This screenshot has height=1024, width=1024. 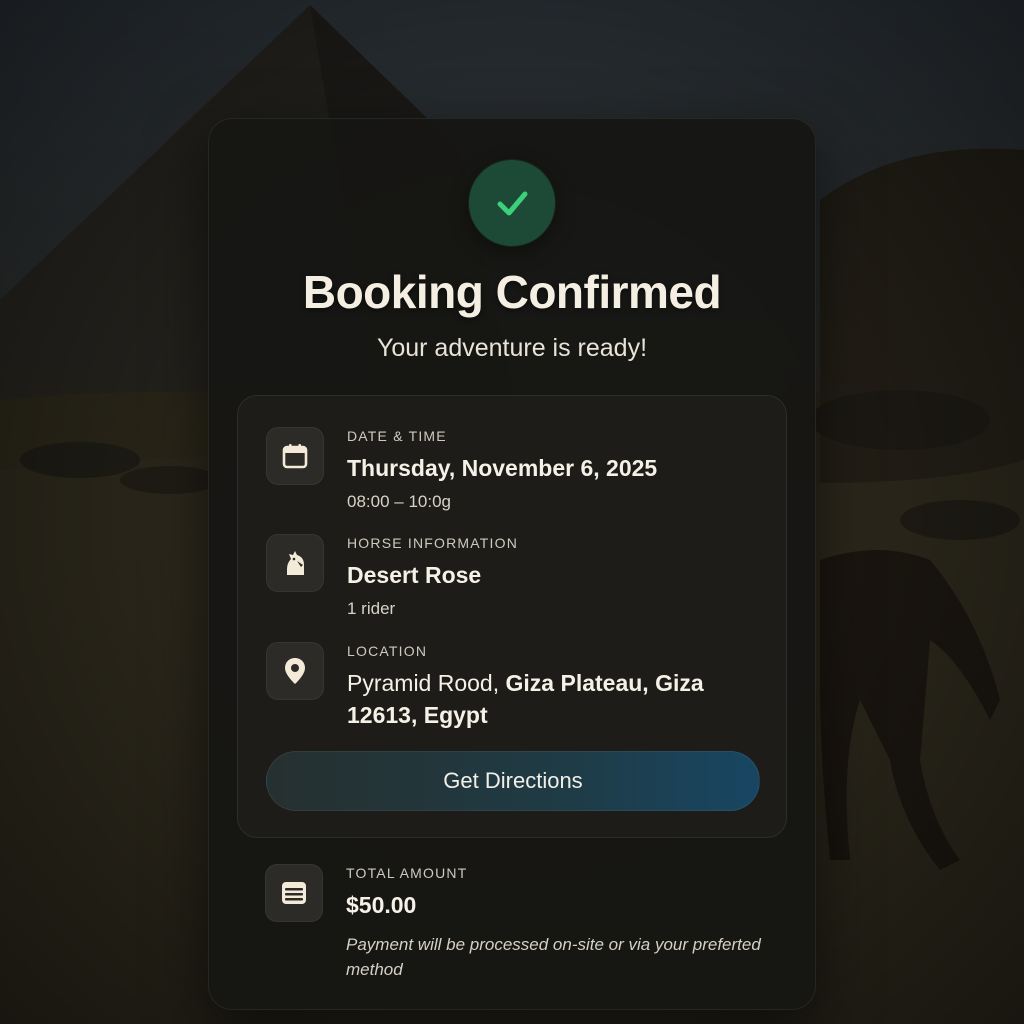 What do you see at coordinates (512, 348) in the screenshot?
I see `page-subtitle: Your adventure is ready!` at bounding box center [512, 348].